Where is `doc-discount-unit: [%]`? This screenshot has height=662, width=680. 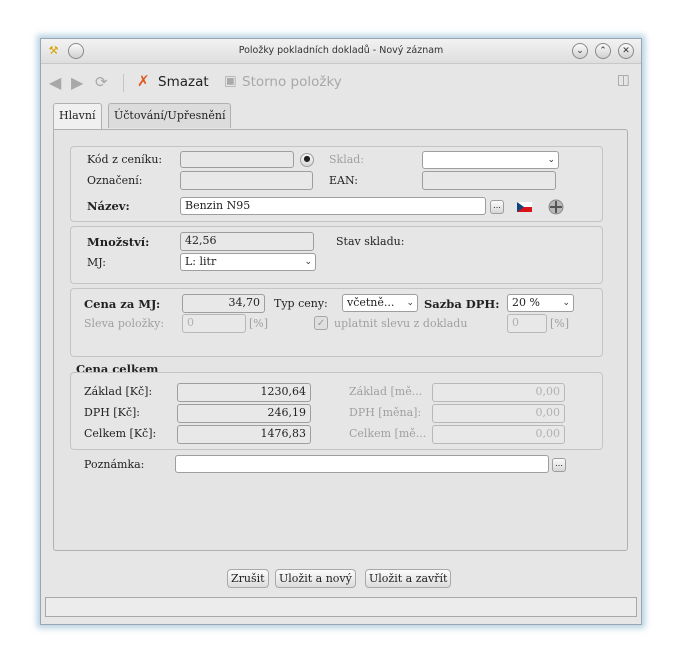 doc-discount-unit: [%] is located at coordinates (560, 323).